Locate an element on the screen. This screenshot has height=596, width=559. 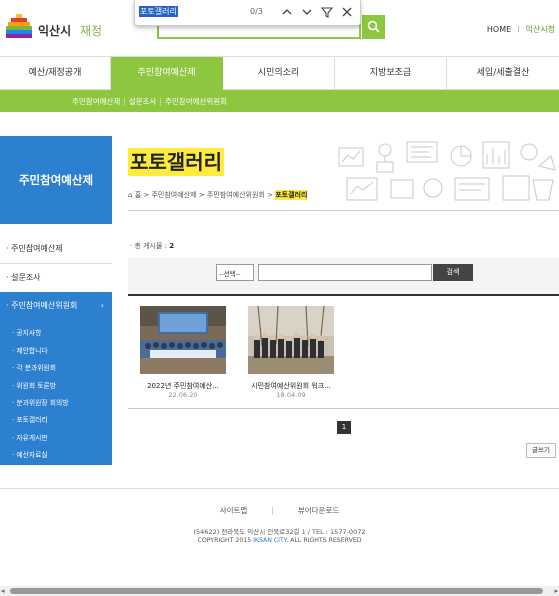
search-icon is located at coordinates (373, 26).